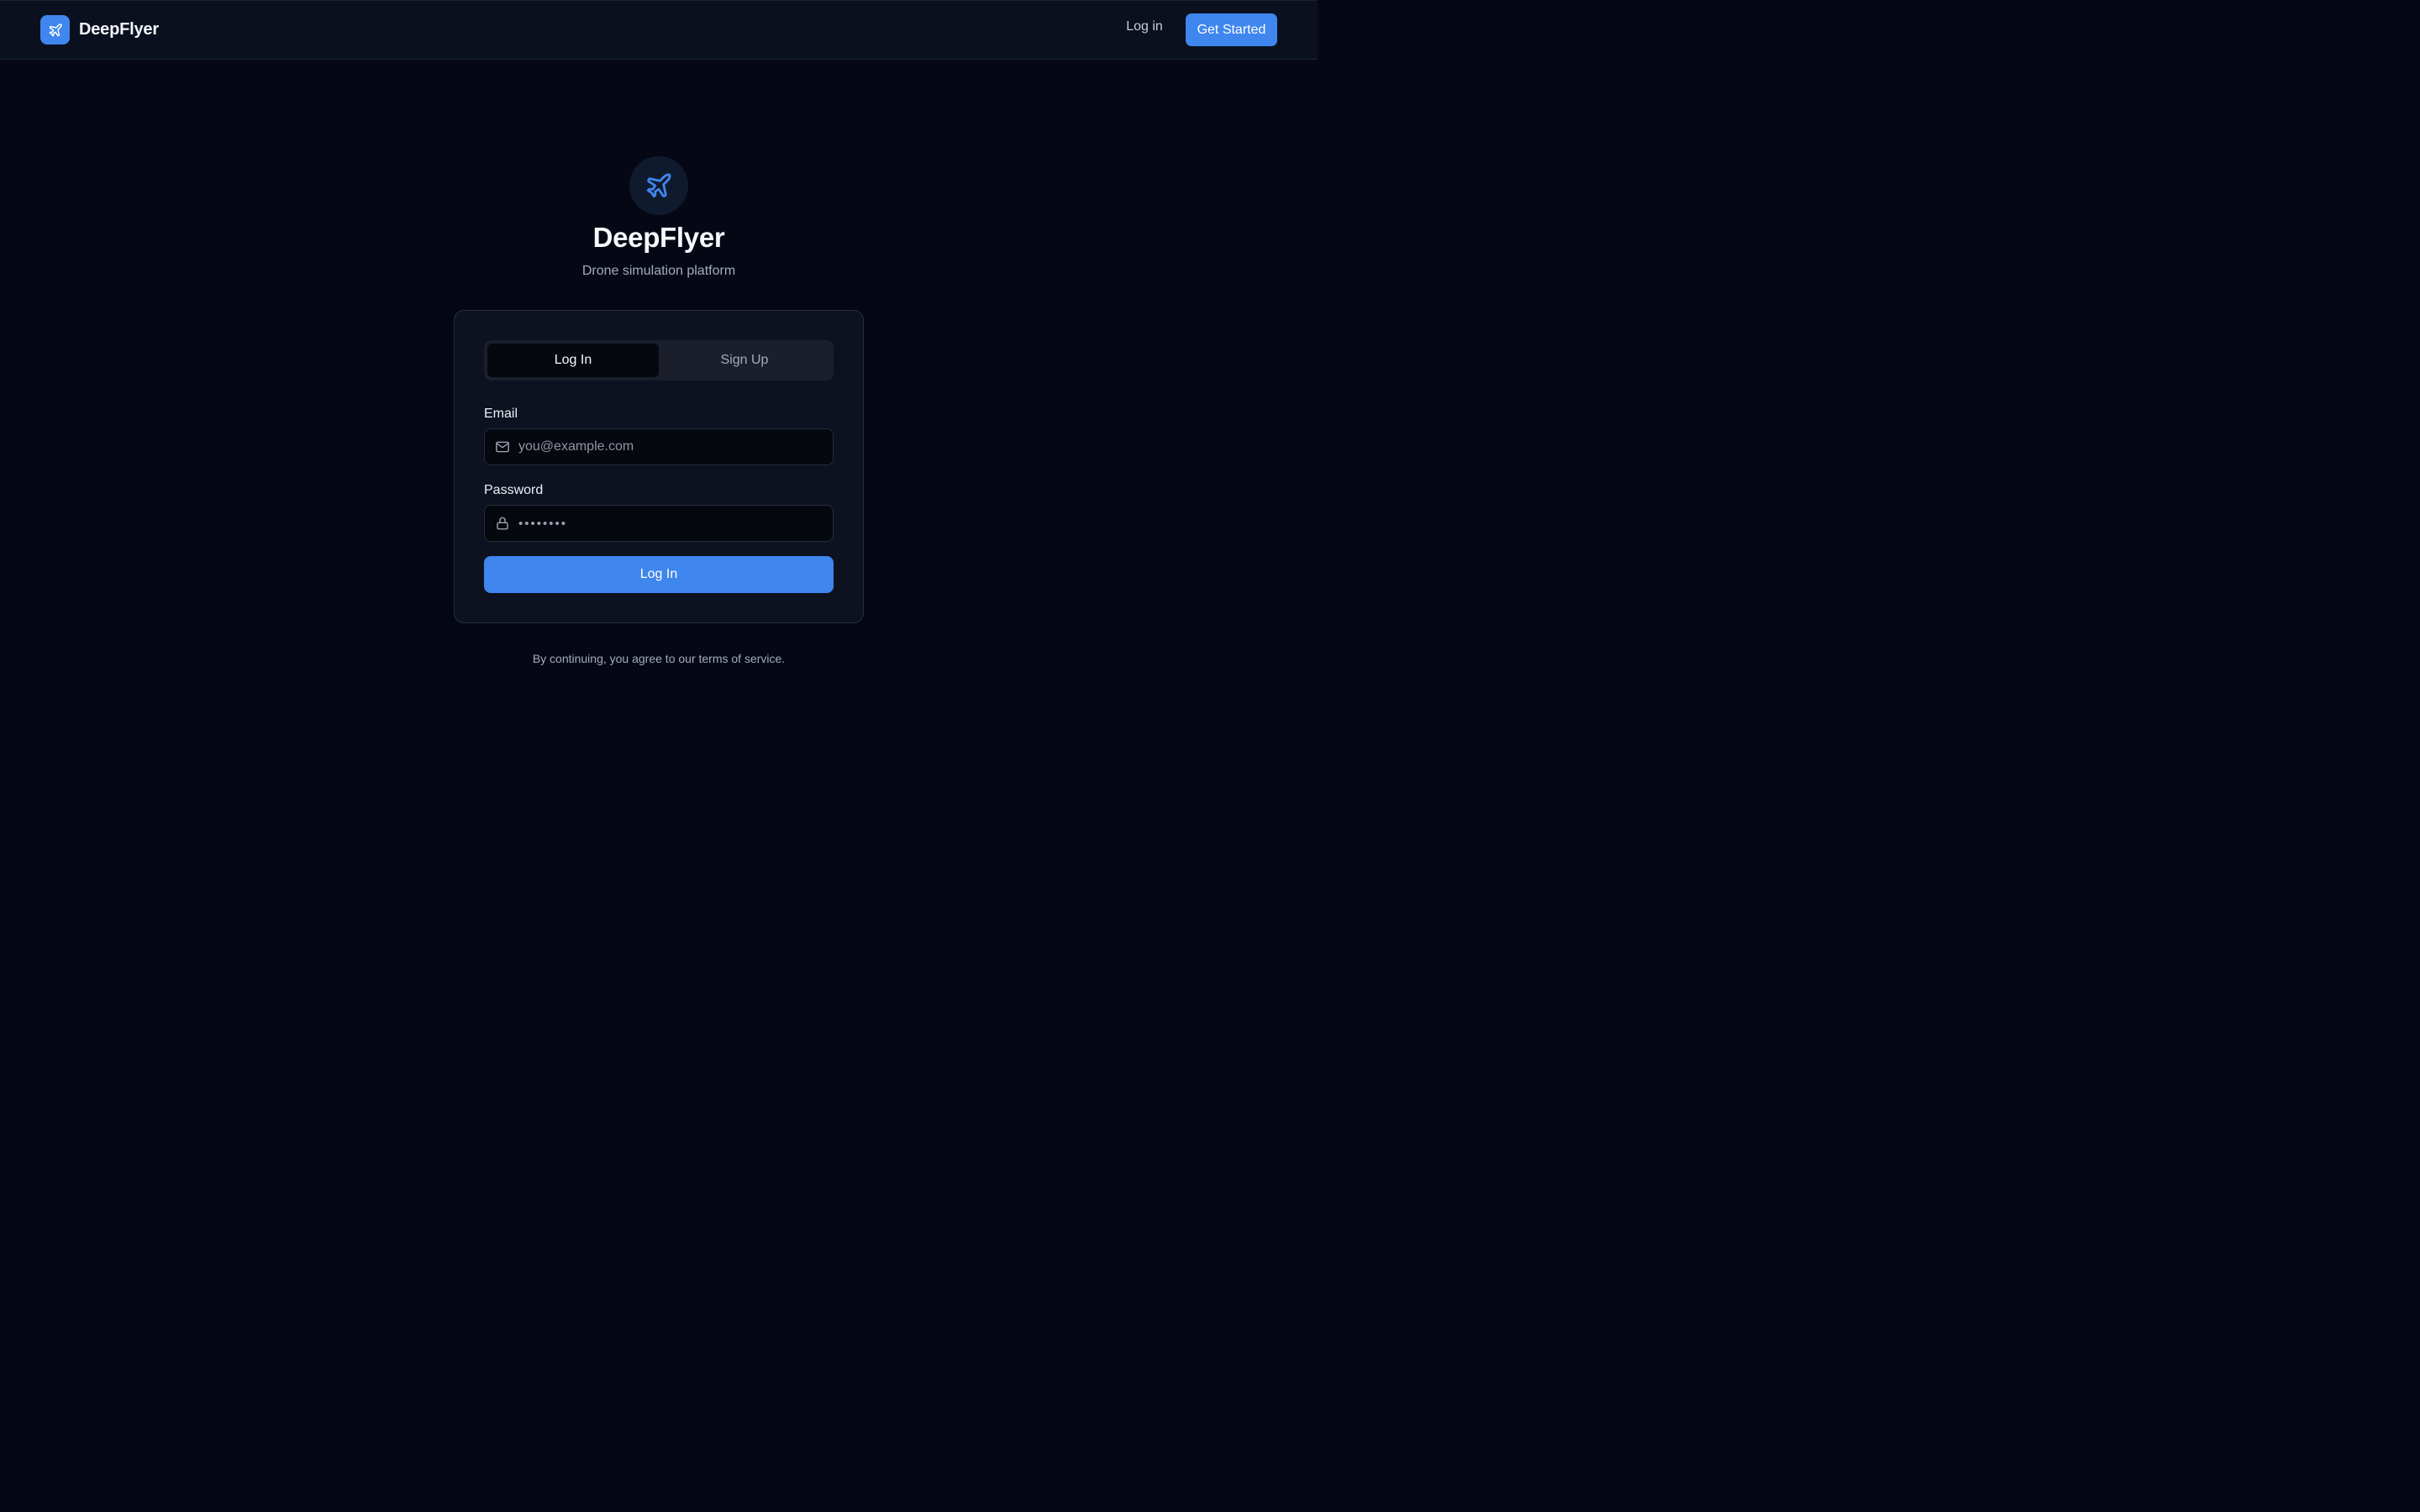  What do you see at coordinates (1231, 29) in the screenshot?
I see `get-started-button: Get Started` at bounding box center [1231, 29].